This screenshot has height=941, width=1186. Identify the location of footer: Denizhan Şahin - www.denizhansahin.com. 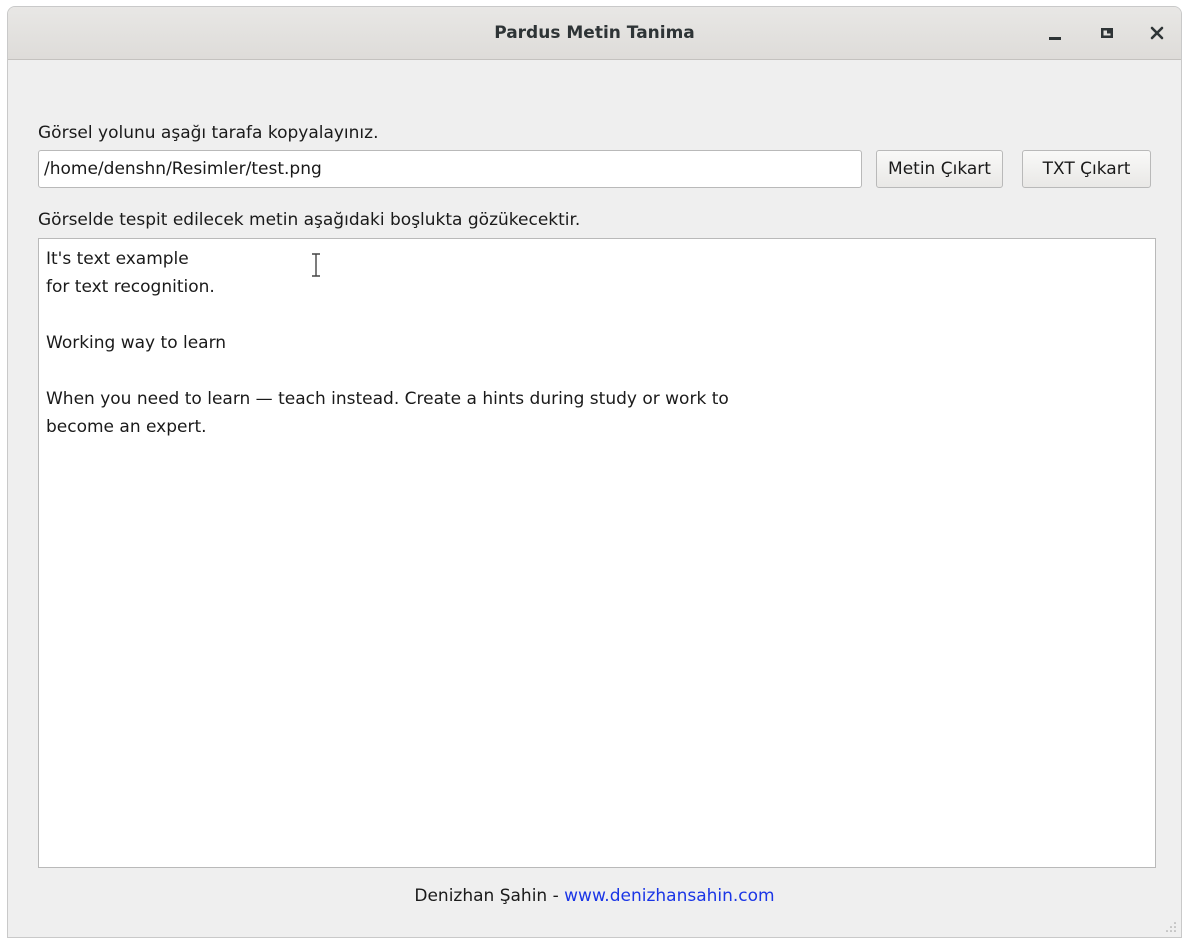
(594, 896).